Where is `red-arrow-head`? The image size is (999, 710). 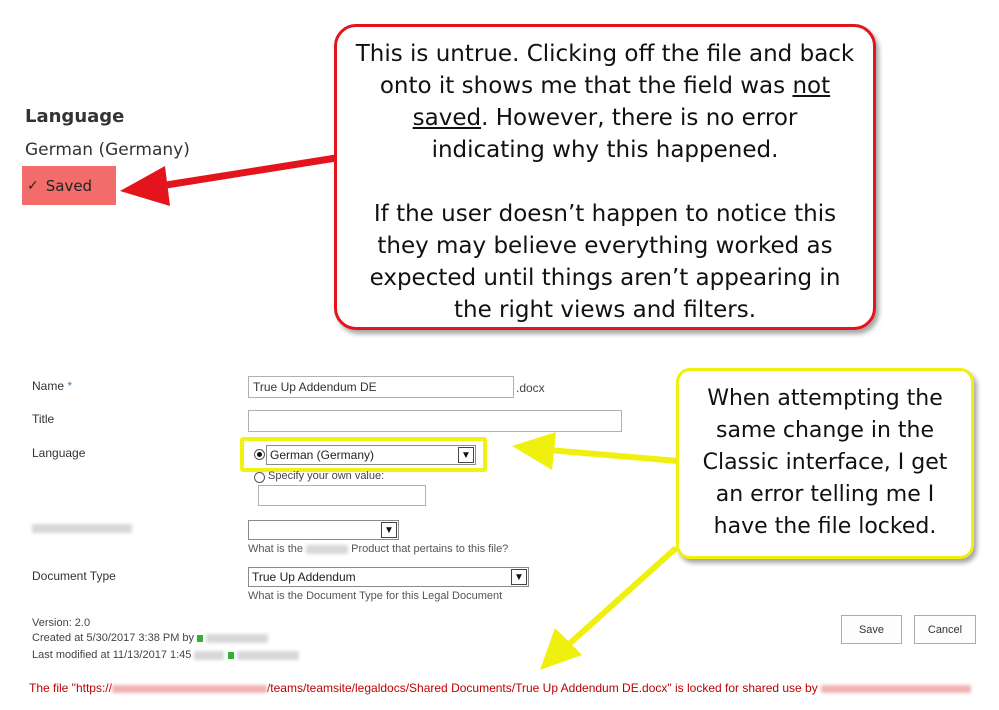
red-arrow-head is located at coordinates (145, 186).